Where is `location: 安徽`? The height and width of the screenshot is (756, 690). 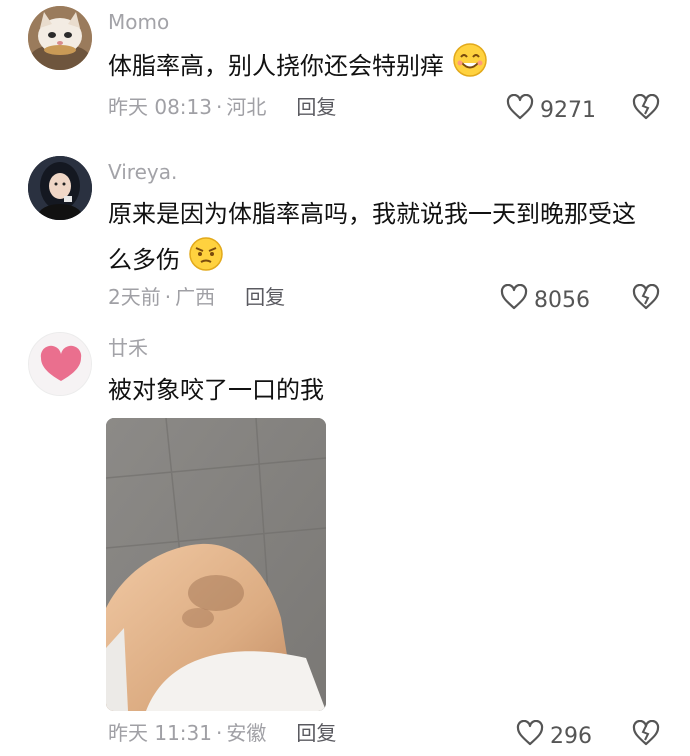 location: 安徽 is located at coordinates (246, 733).